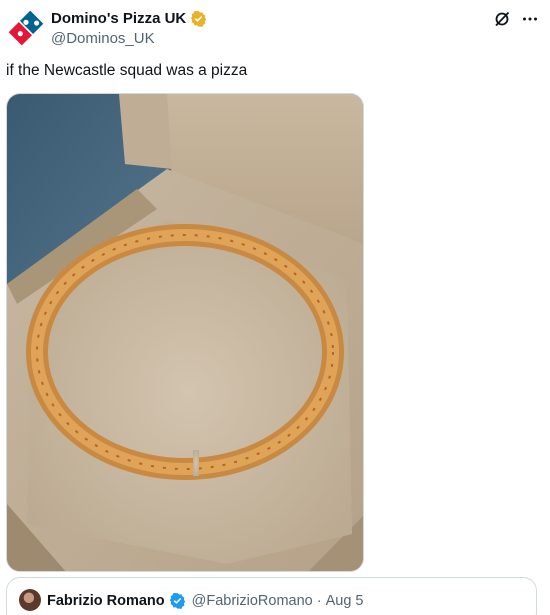 The image size is (550, 615). I want to click on tweet-text: if the Newcastle squad was a pizza, so click(127, 70).